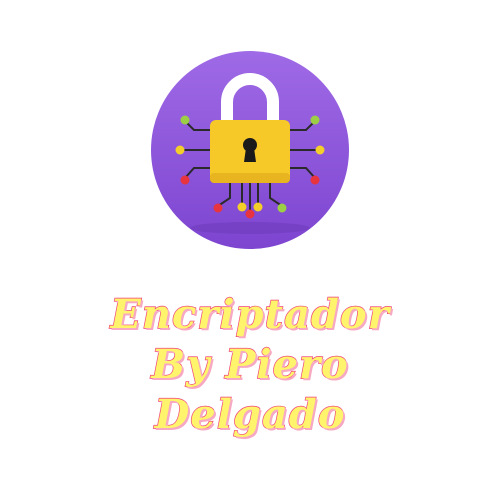 The height and width of the screenshot is (500, 500). Describe the element at coordinates (250, 178) in the screenshot. I see `lock-body-shade` at that location.